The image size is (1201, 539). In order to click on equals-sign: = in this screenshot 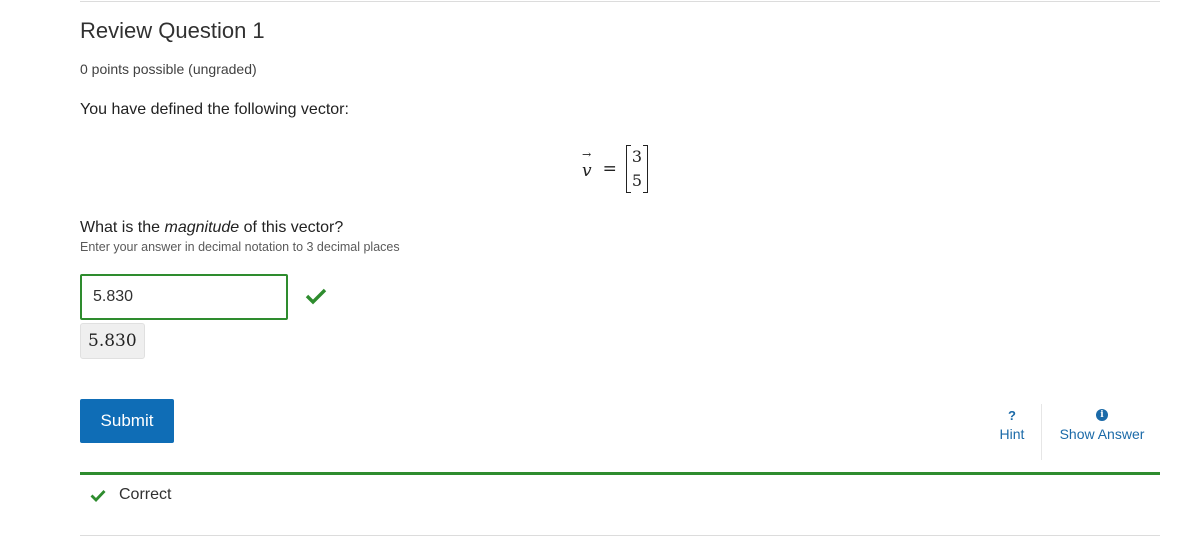, I will do `click(609, 169)`.